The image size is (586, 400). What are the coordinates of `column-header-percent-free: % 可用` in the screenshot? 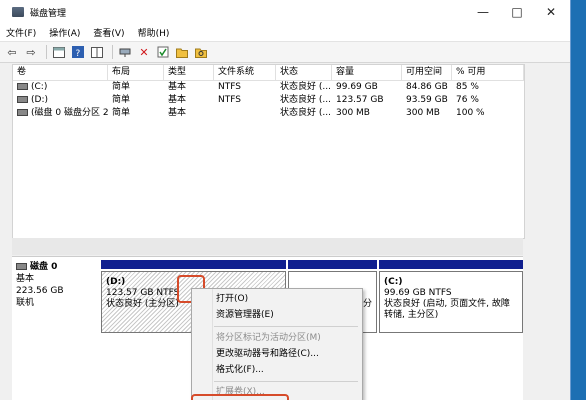 It's located at (488, 72).